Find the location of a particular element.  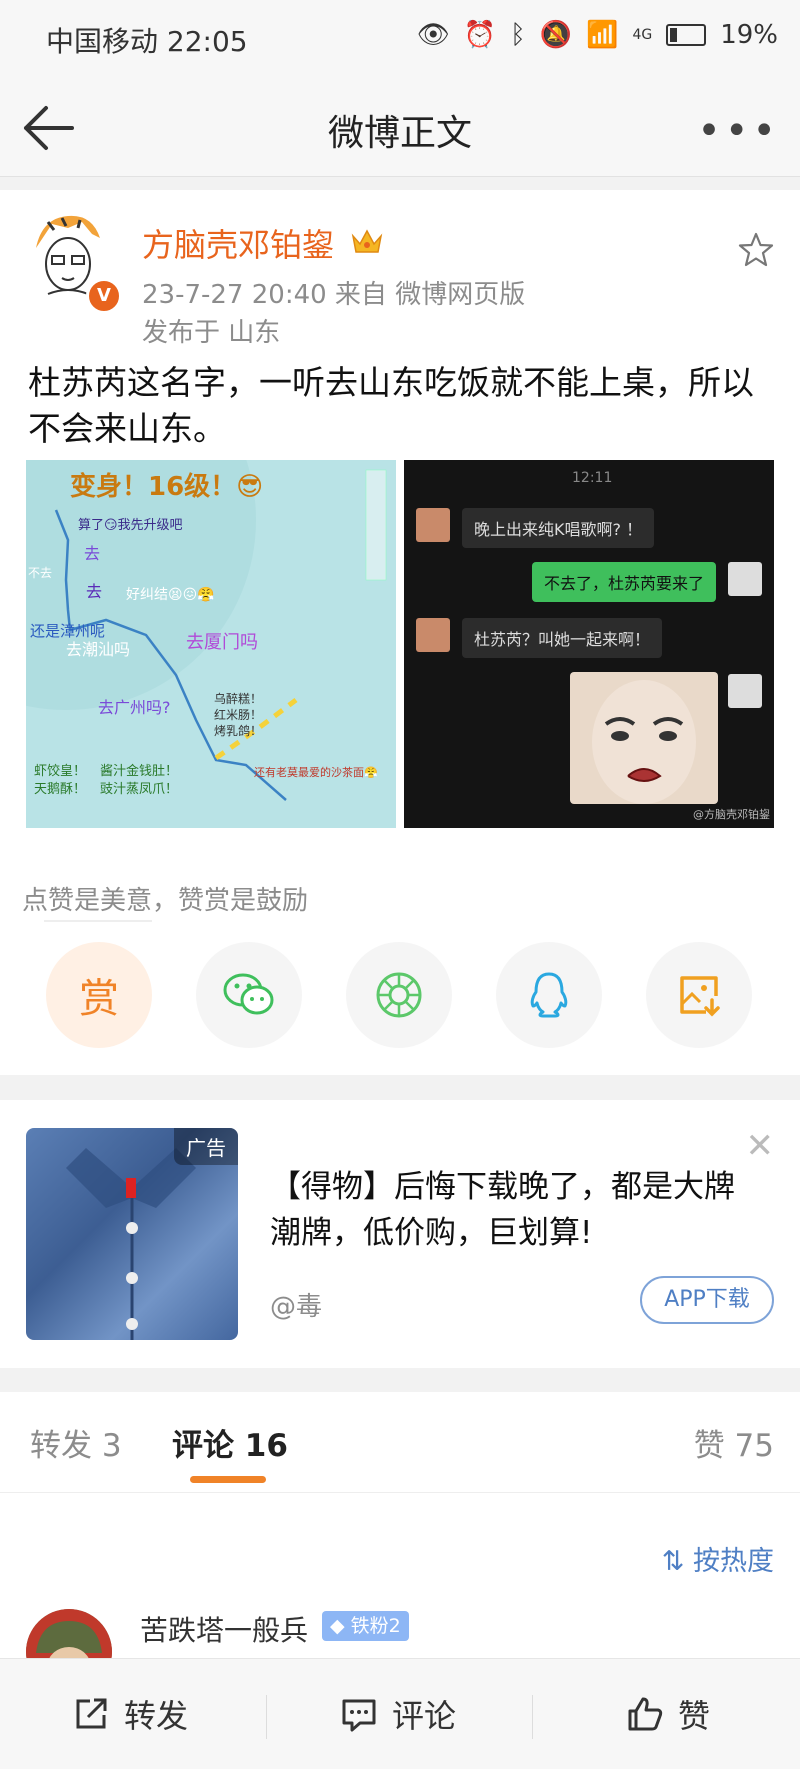

interaction-tabs: 转发 3 评论 16 赞 75 is located at coordinates (400, 1442).